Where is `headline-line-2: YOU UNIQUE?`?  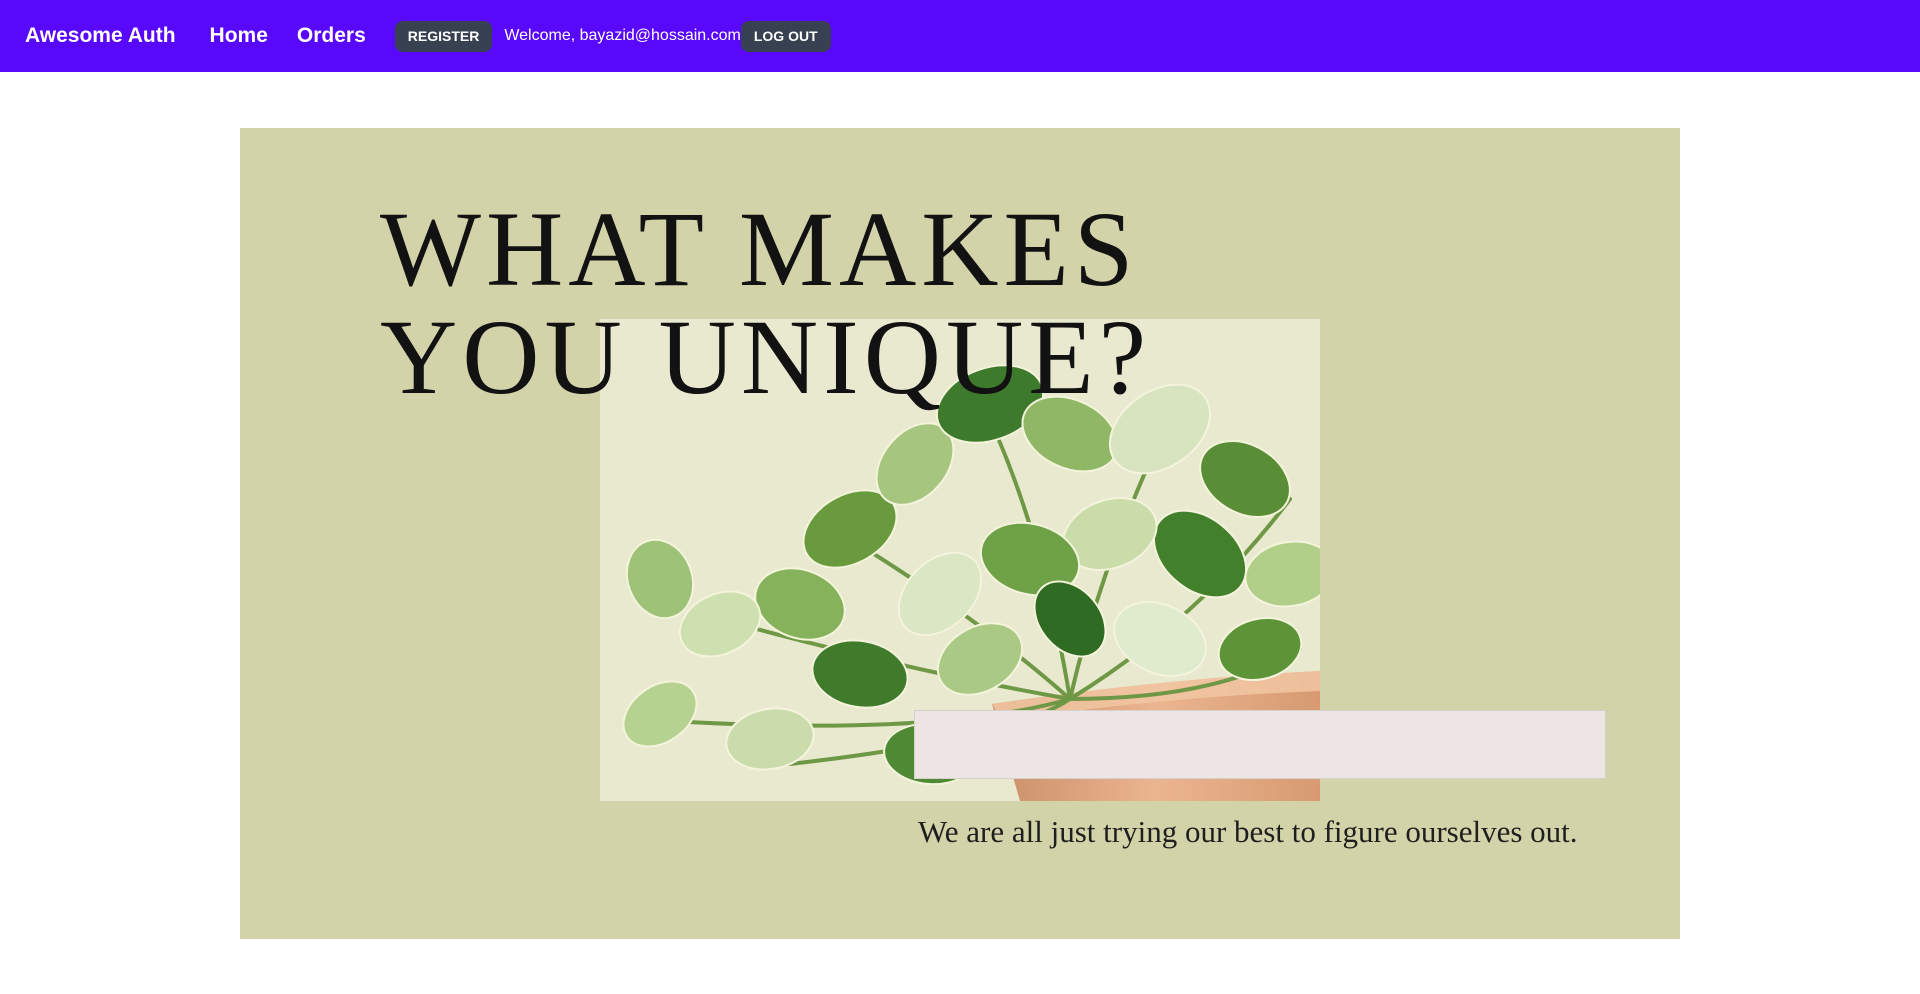
headline-line-2: YOU UNIQUE? is located at coordinates (766, 358).